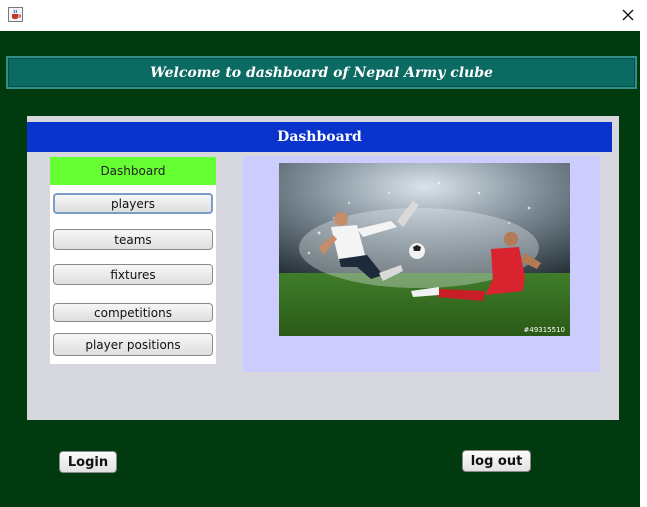 The width and height of the screenshot is (647, 507). What do you see at coordinates (323, 15) in the screenshot?
I see `window-titlebar` at bounding box center [323, 15].